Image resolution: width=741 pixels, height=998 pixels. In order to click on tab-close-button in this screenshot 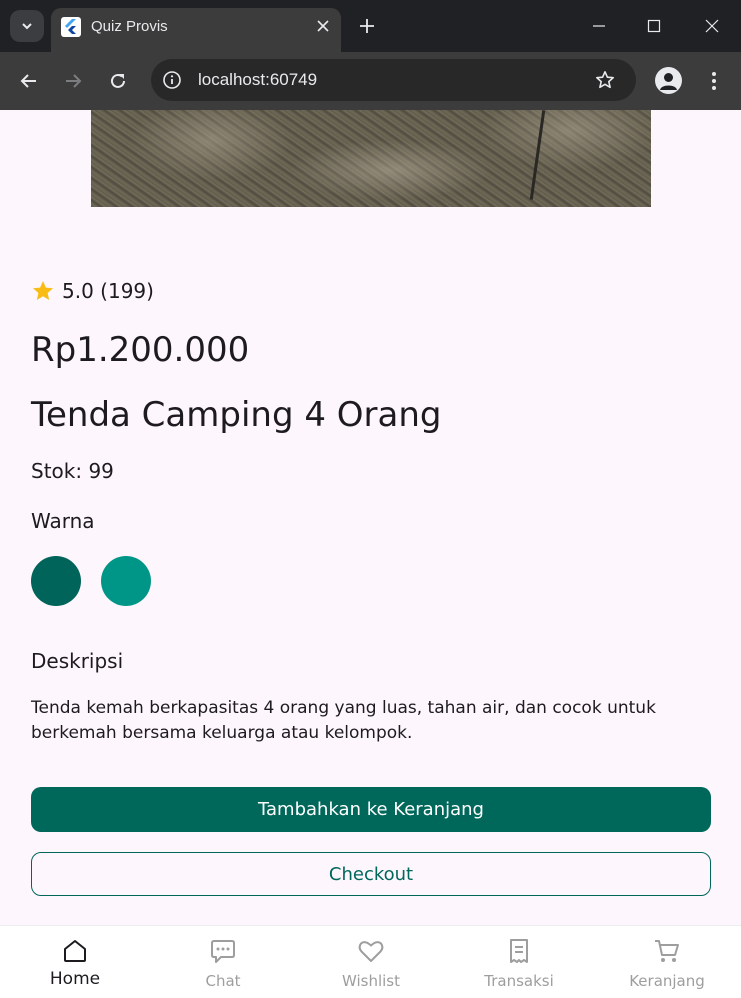, I will do `click(323, 26)`.